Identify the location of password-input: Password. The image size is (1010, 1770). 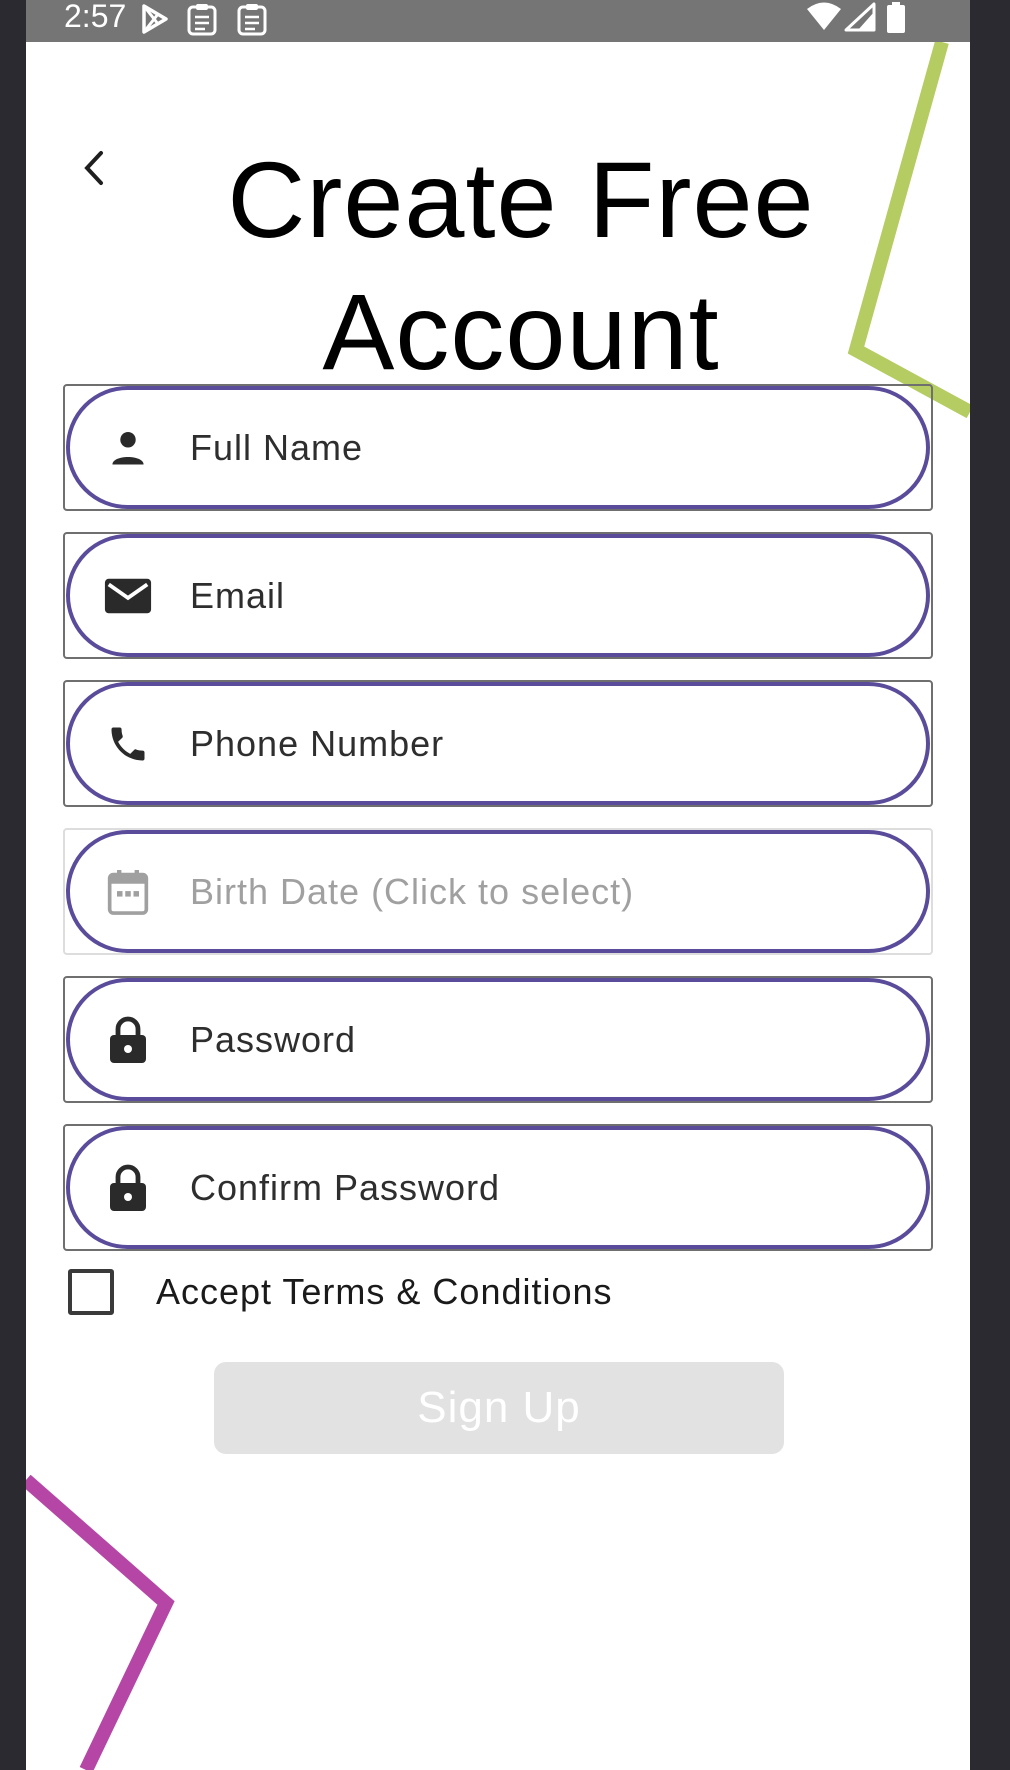
(498, 1039).